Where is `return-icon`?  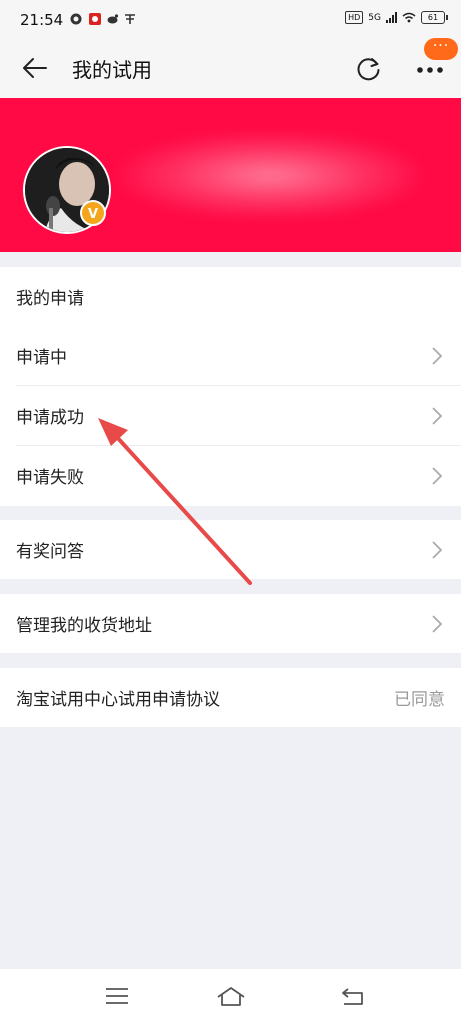 return-icon is located at coordinates (353, 996).